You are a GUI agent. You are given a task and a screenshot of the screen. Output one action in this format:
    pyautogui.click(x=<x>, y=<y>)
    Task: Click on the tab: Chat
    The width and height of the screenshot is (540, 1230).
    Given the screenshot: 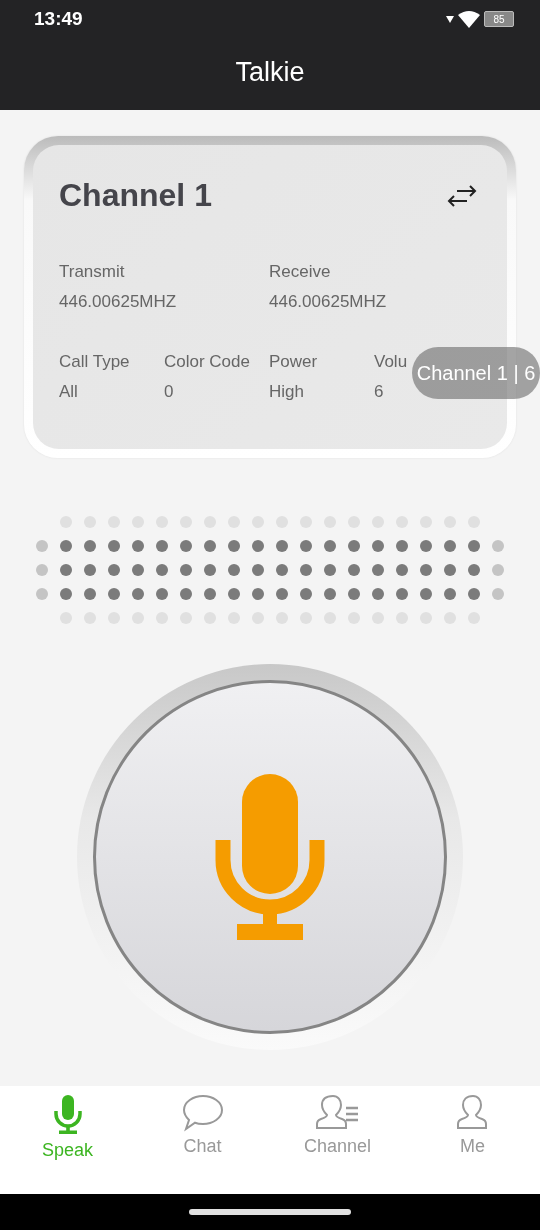 What is the action you would take?
    pyautogui.click(x=202, y=1140)
    